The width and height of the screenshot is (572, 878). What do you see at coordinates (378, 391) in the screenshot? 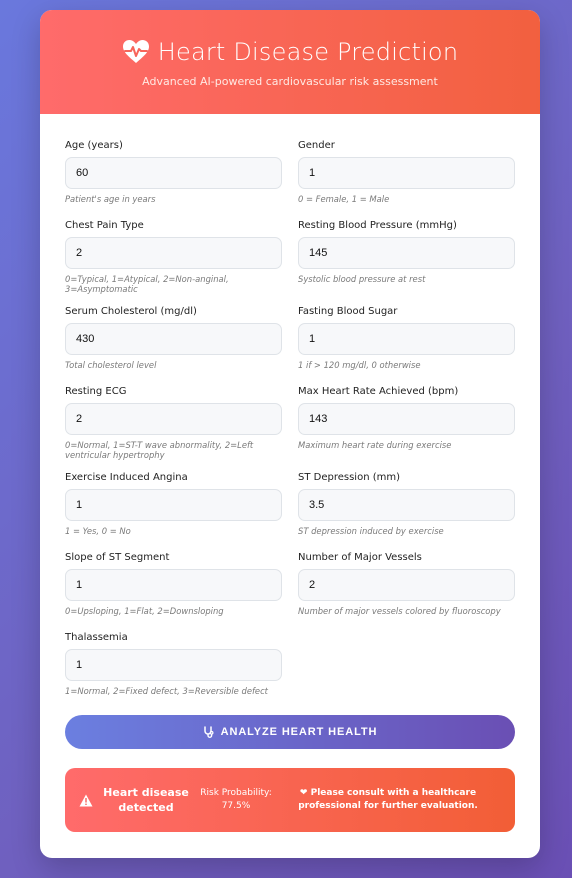
I see `field-label: Max Heart Rate Achieved (bpm)` at bounding box center [378, 391].